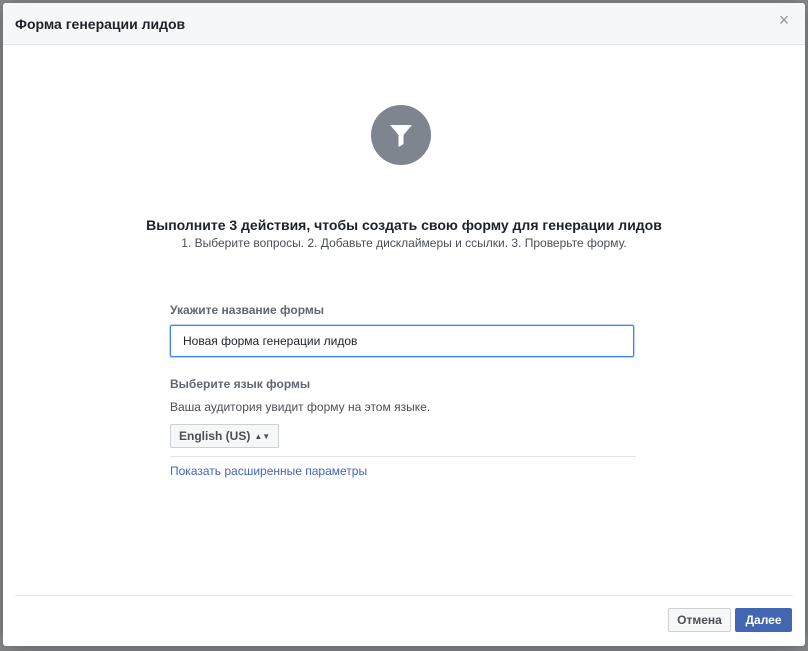 Image resolution: width=808 pixels, height=651 pixels. Describe the element at coordinates (404, 24) in the screenshot. I see `dialog-header: Форма генерации лидов ×` at that location.